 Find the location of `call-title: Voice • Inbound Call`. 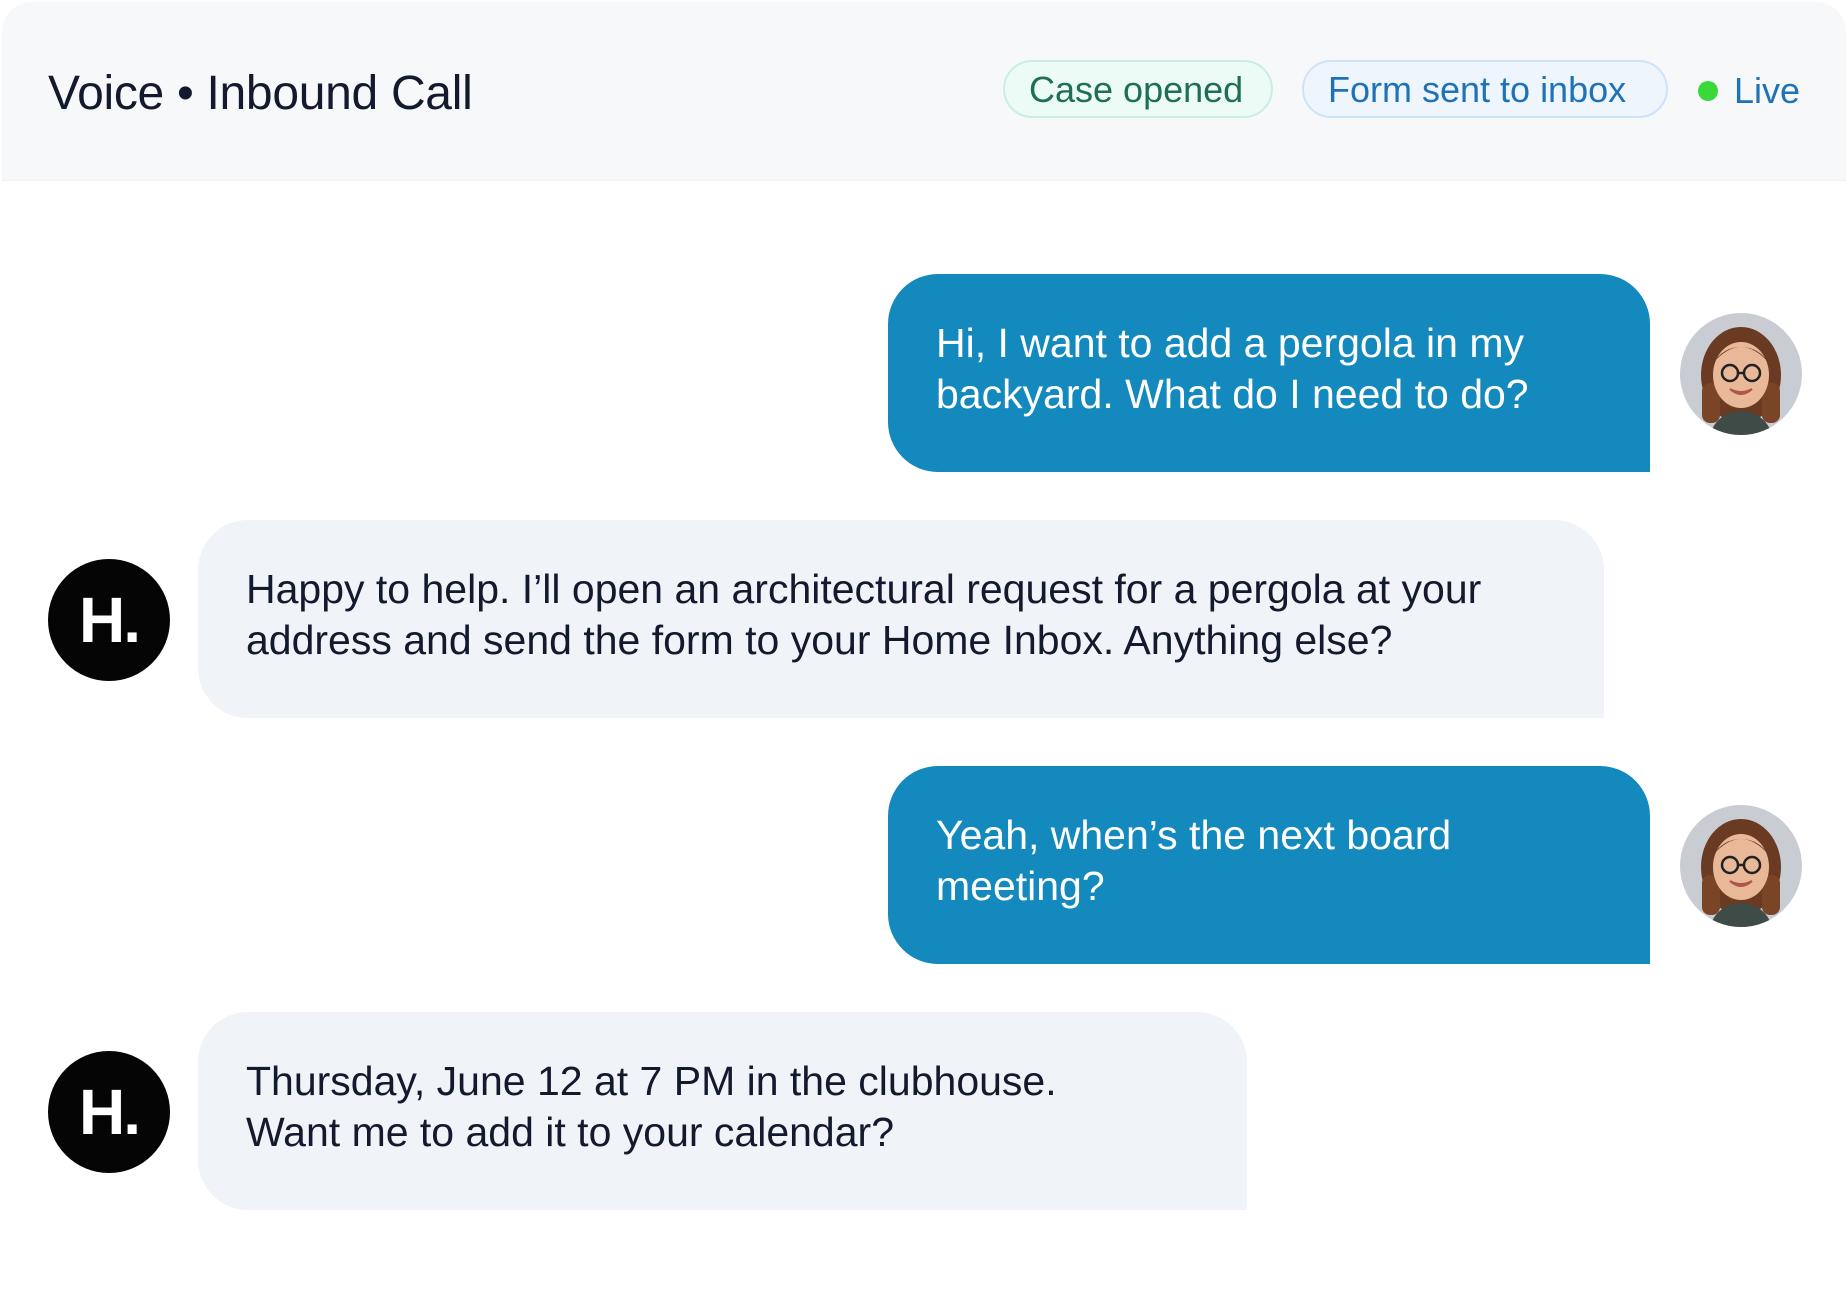

call-title: Voice • Inbound Call is located at coordinates (260, 93).